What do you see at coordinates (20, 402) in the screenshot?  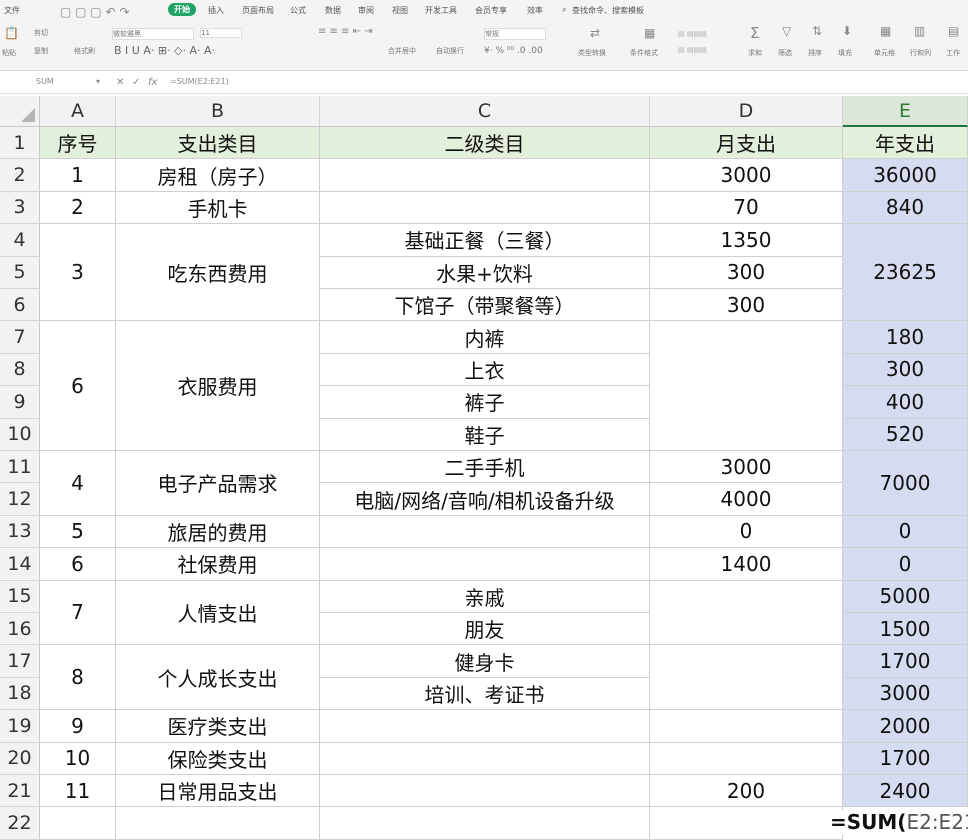 I see `row-header-9: 9` at bounding box center [20, 402].